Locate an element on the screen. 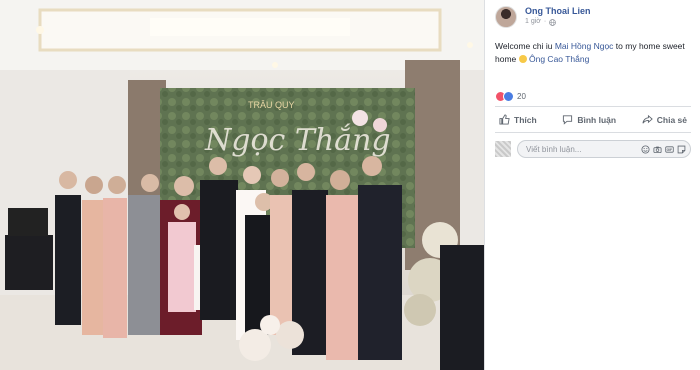  mention-link-2: Ông Cao Thắng is located at coordinates (559, 59).